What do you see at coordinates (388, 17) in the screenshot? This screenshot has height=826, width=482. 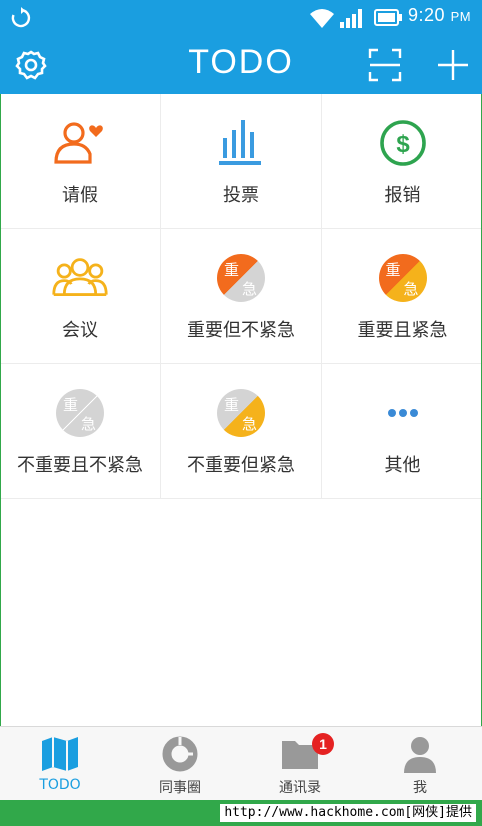 I see `battery-icon` at bounding box center [388, 17].